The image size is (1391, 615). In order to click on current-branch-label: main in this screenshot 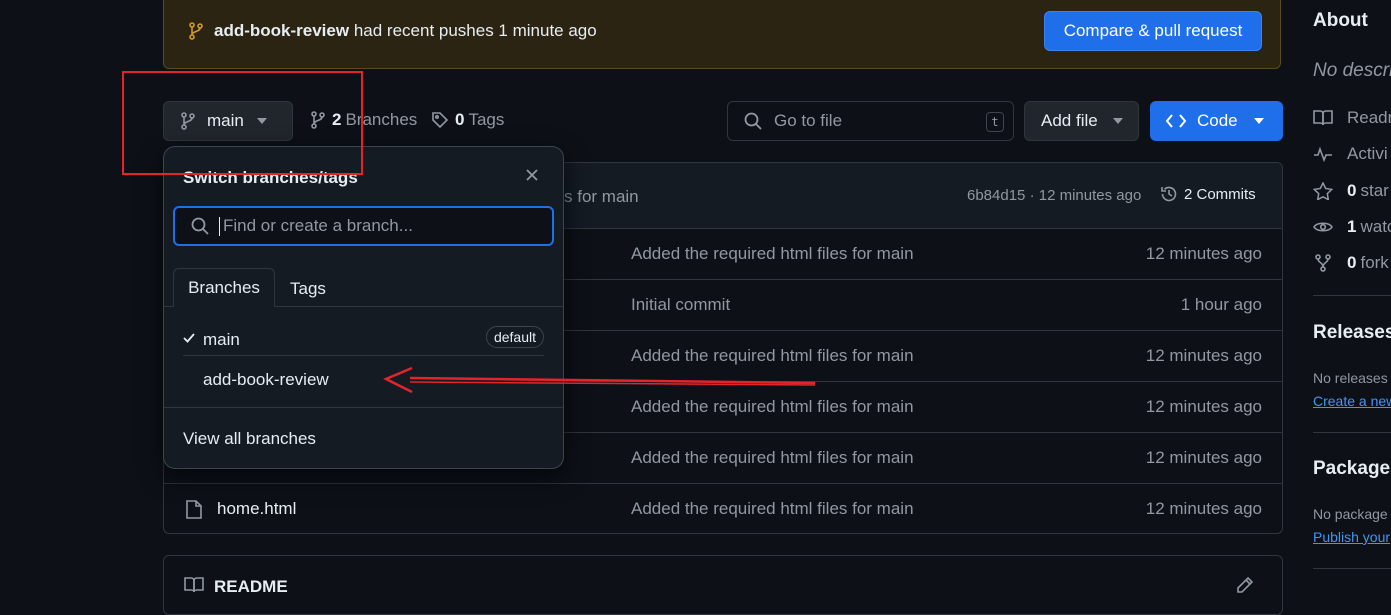, I will do `click(225, 120)`.